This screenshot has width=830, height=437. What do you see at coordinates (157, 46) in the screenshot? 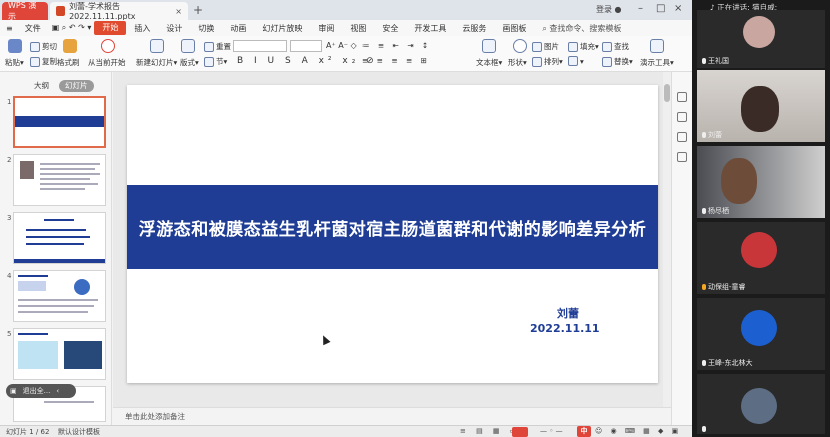
I see `new-slide-icon` at bounding box center [157, 46].